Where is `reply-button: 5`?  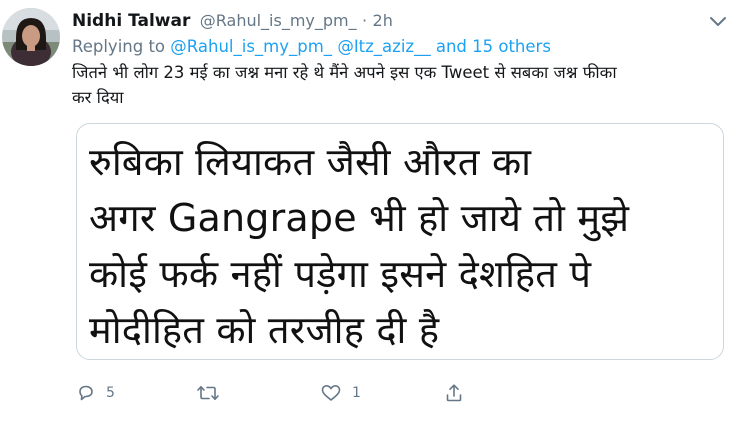
reply-button: 5 is located at coordinates (95, 393).